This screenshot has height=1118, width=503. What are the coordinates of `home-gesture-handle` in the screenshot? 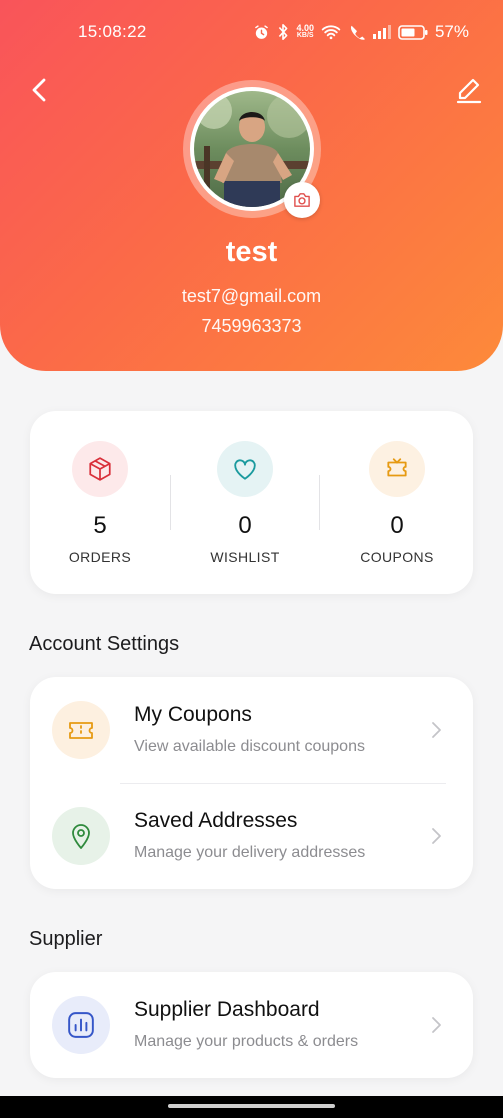 It's located at (251, 1106).